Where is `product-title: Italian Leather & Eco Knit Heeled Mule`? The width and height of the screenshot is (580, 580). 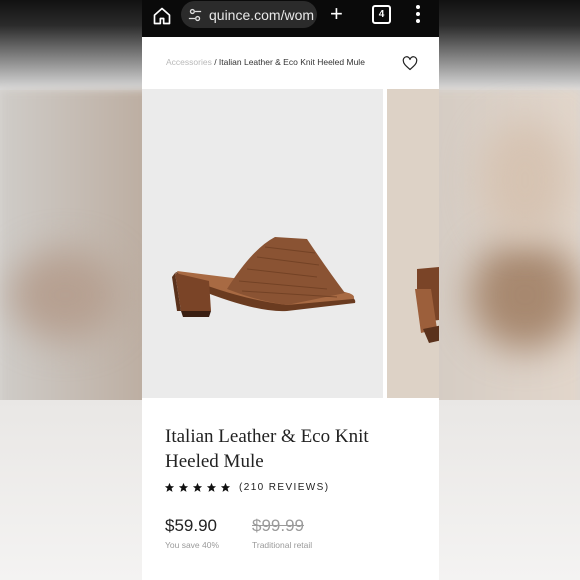 product-title: Italian Leather & Eco Knit Heeled Mule is located at coordinates (267, 449).